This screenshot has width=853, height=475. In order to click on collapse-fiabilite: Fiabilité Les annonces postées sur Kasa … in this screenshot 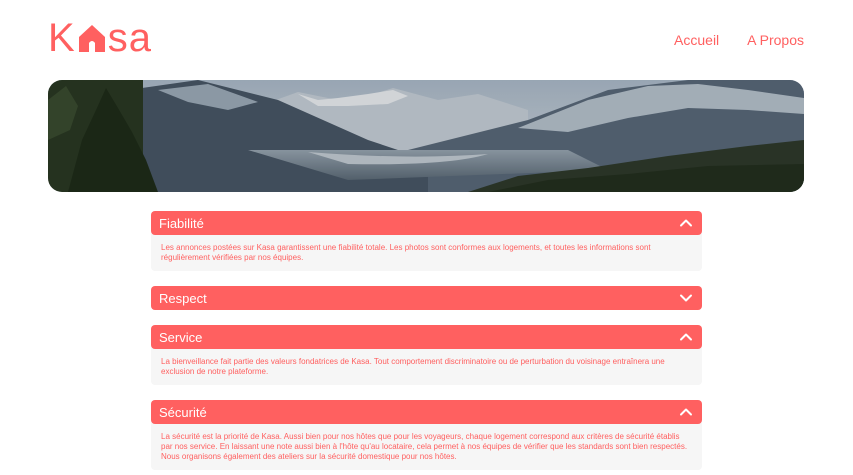, I will do `click(426, 241)`.